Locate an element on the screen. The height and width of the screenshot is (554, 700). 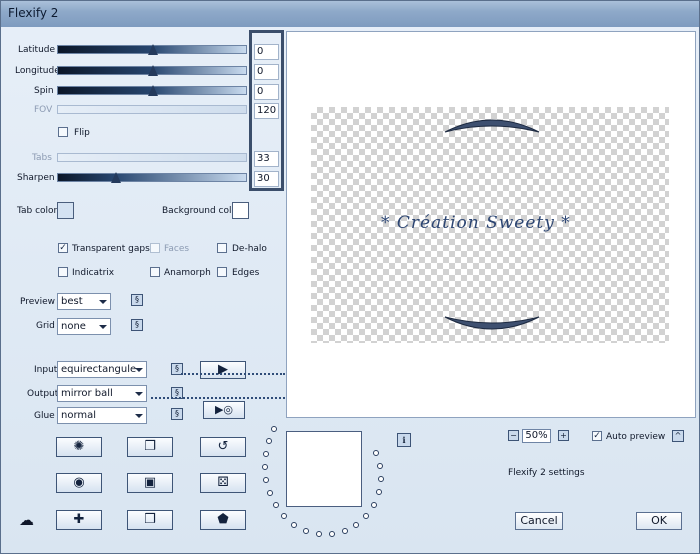
fov-slider is located at coordinates (152, 109).